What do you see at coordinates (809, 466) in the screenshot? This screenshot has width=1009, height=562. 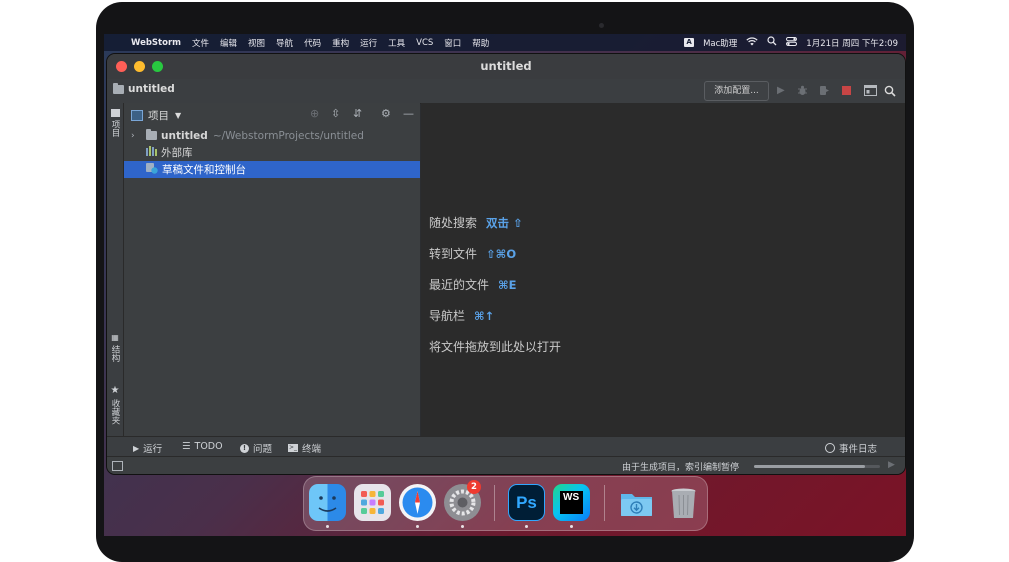 I see `progress-fill` at bounding box center [809, 466].